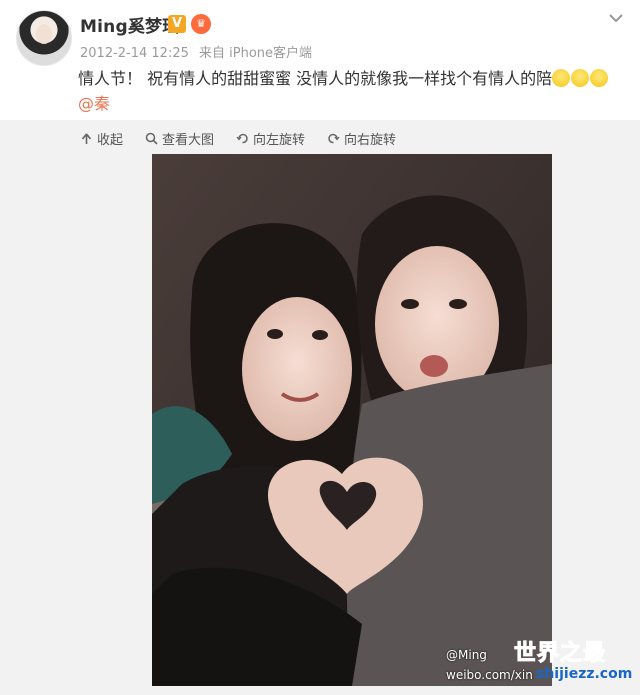 The height and width of the screenshot is (695, 640). I want to click on site-logo-en: shijiezz.com, so click(584, 674).